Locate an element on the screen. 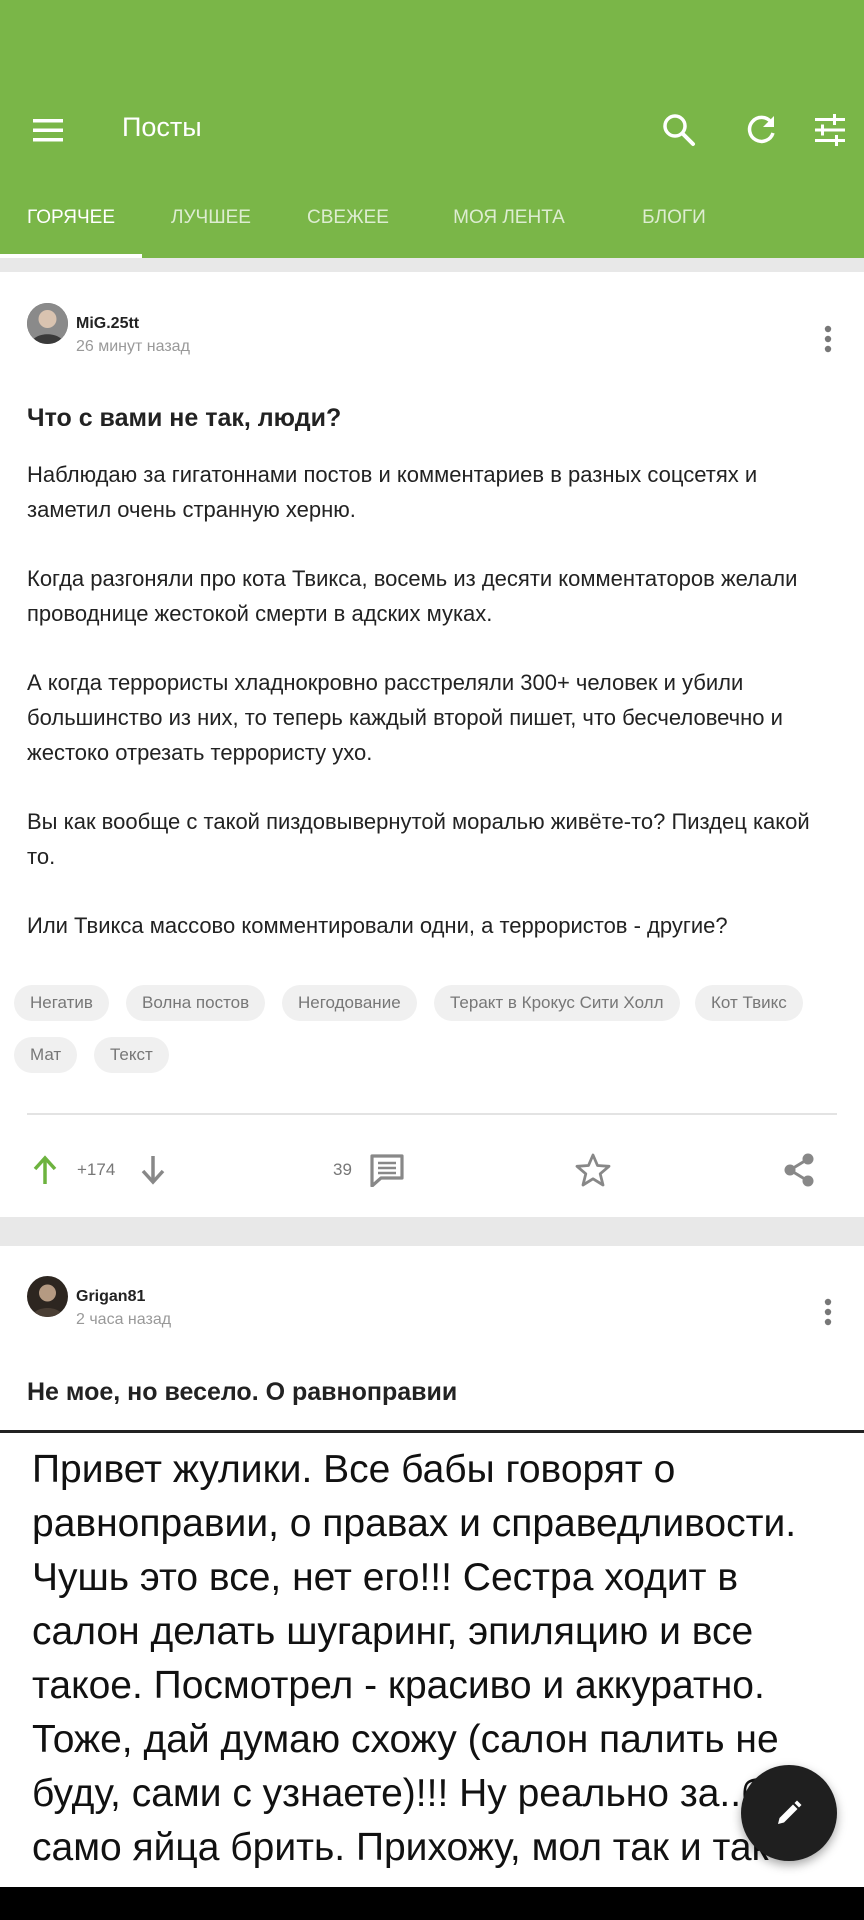 Image resolution: width=864 pixels, height=1920 pixels. tag-chip: Негодование is located at coordinates (349, 1003).